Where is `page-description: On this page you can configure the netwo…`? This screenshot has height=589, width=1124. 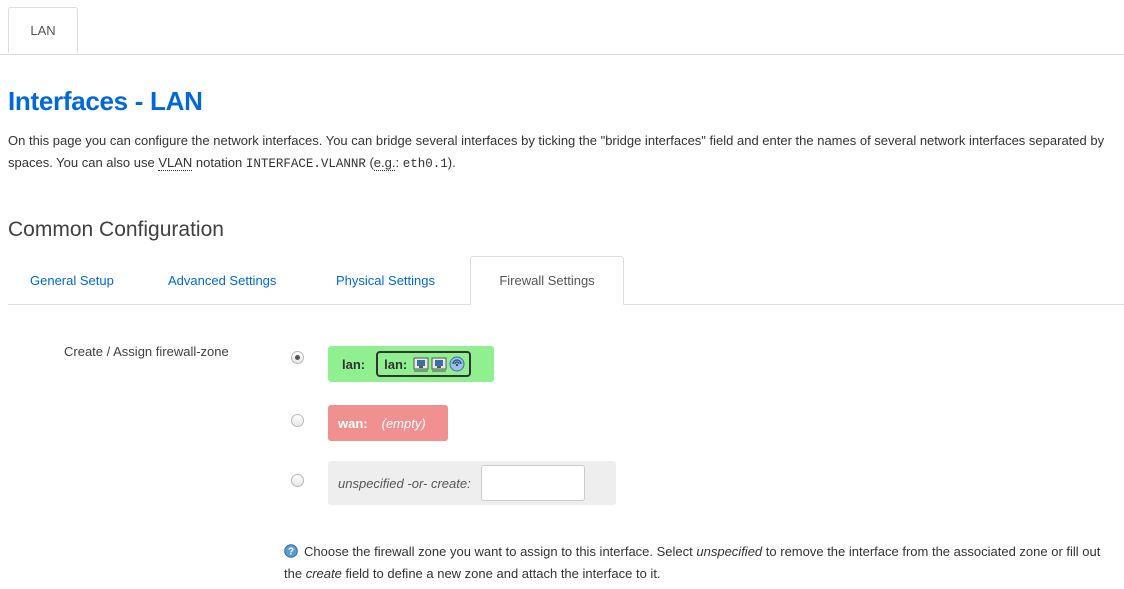
page-description: On this page you can configure the netwo… is located at coordinates (563, 152).